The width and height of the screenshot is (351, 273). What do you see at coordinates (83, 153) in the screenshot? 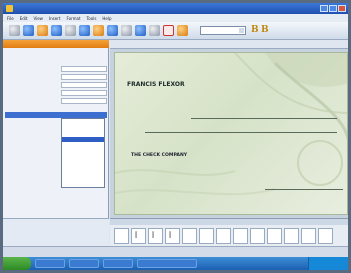
I see `font-list` at bounding box center [83, 153].